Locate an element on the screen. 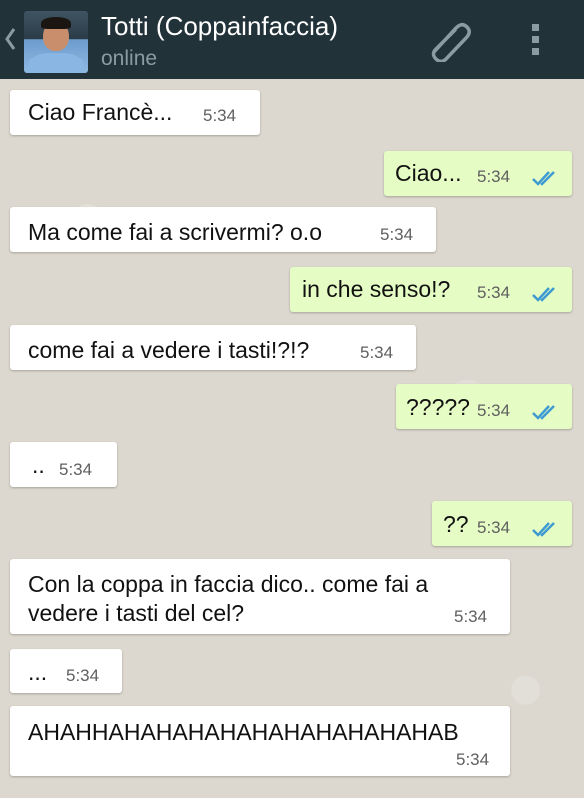 This screenshot has height=798, width=584. message-incoming: ... 5:34 is located at coordinates (66, 671).